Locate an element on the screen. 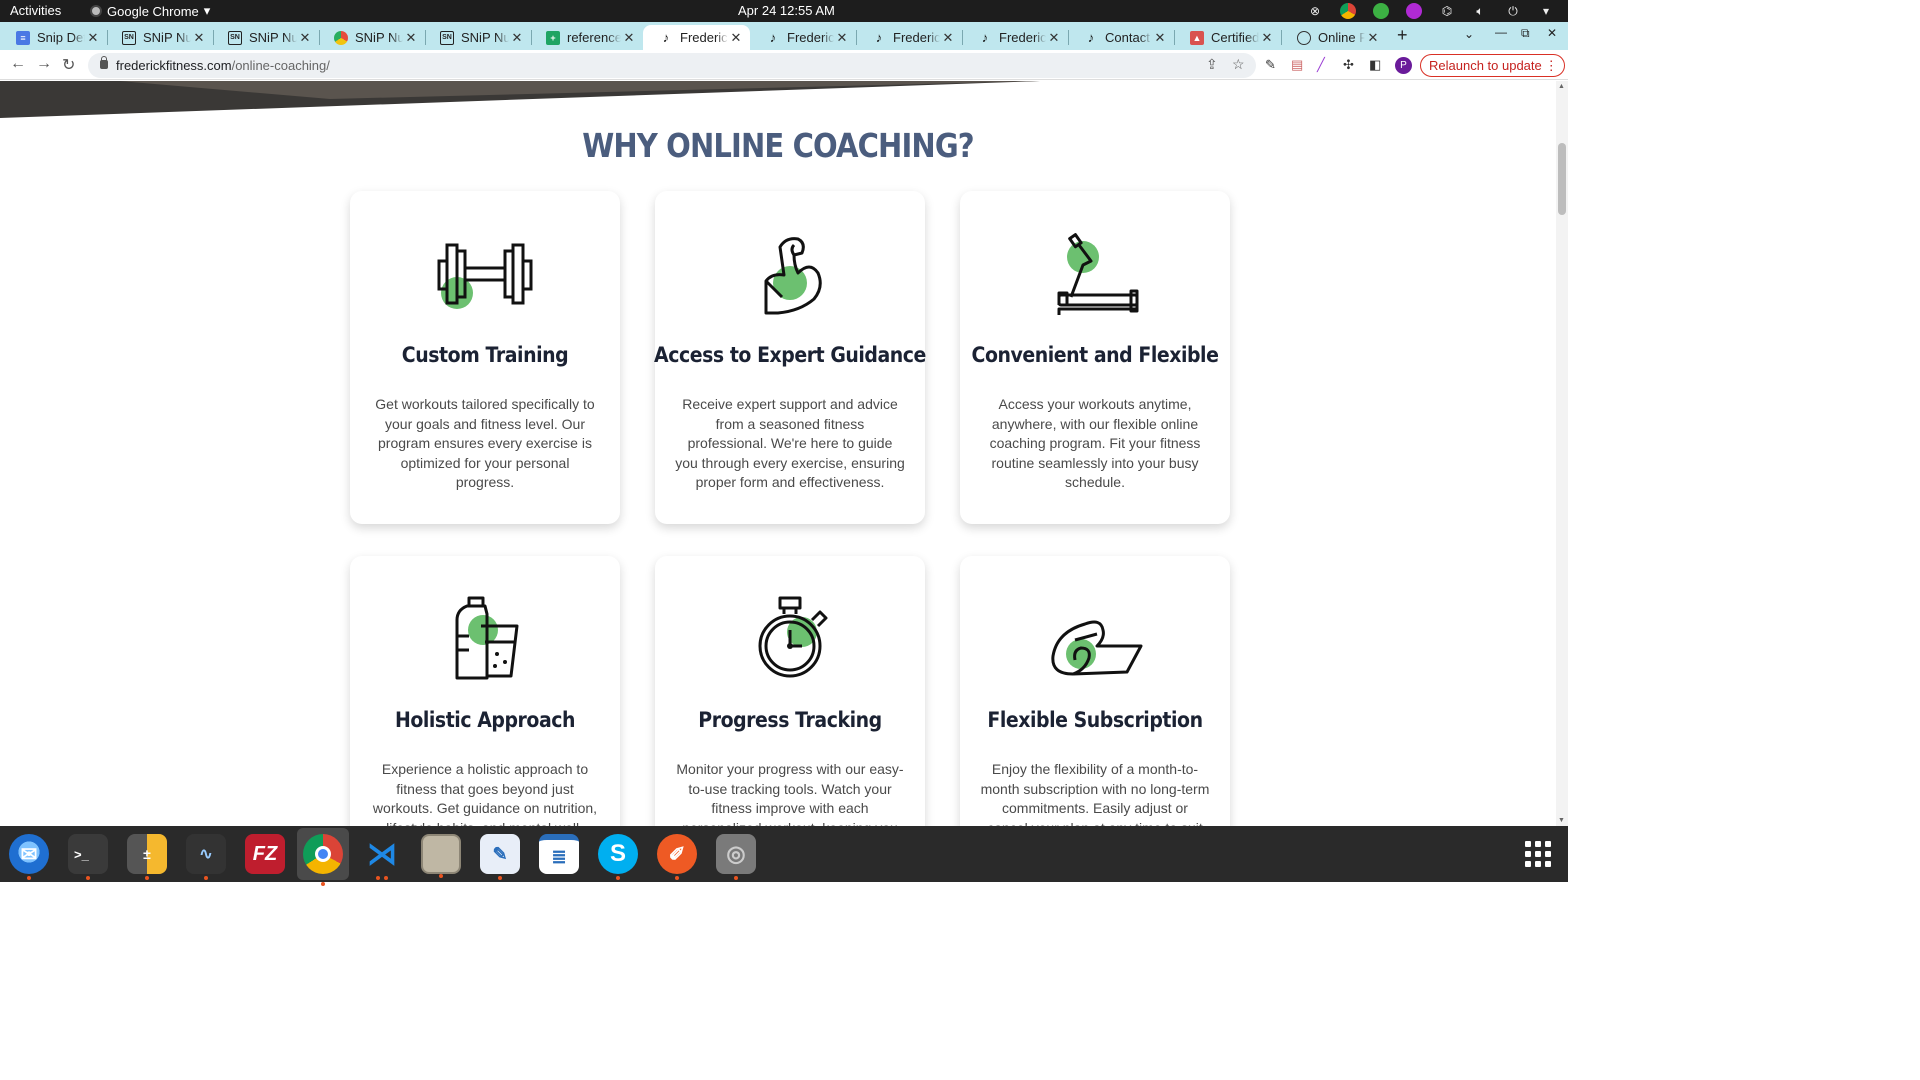  back-arrow-icon: ← is located at coordinates (18, 64).